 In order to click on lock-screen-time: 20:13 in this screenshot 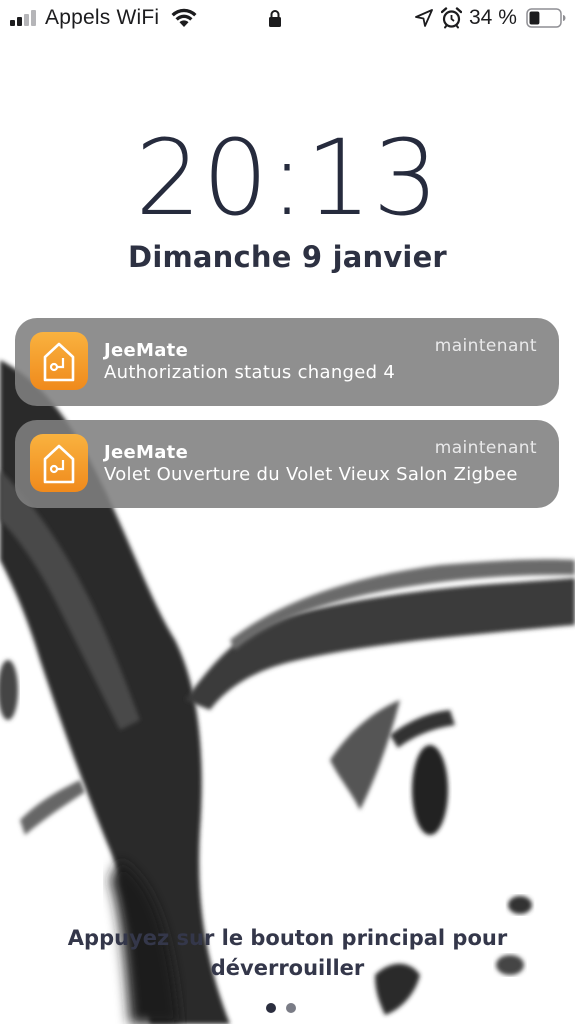, I will do `click(287, 178)`.